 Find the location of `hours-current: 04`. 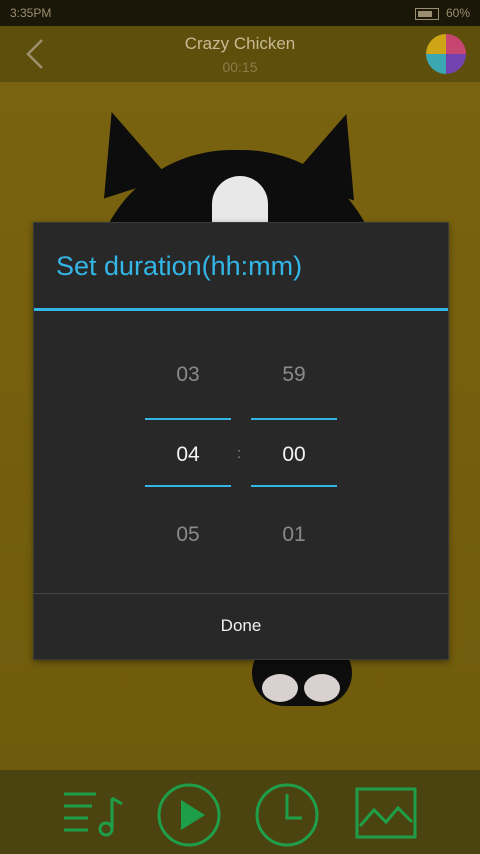

hours-current: 04 is located at coordinates (188, 455).